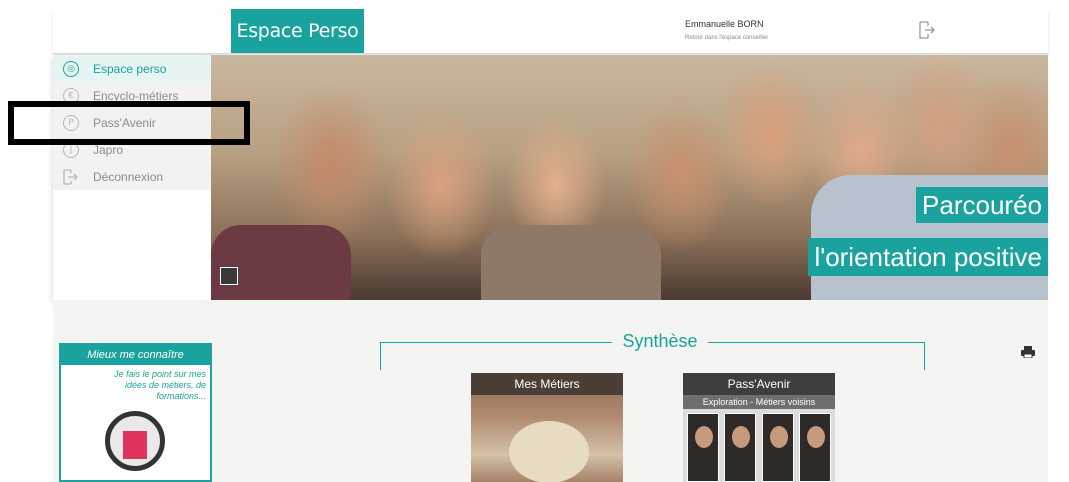 Image resolution: width=1069 pixels, height=482 pixels. I want to click on hero-subtitle: l'orientation positive, so click(928, 257).